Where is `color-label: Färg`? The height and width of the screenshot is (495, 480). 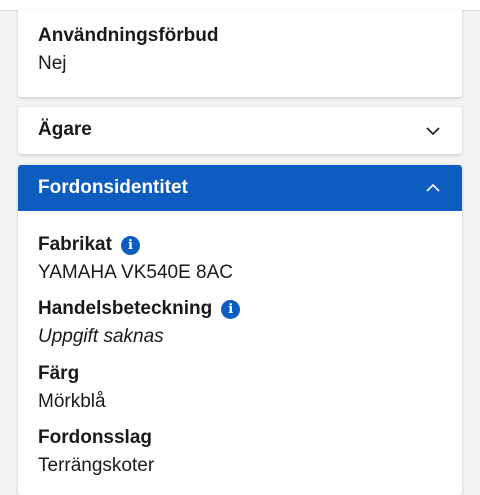
color-label: Färg is located at coordinates (59, 373).